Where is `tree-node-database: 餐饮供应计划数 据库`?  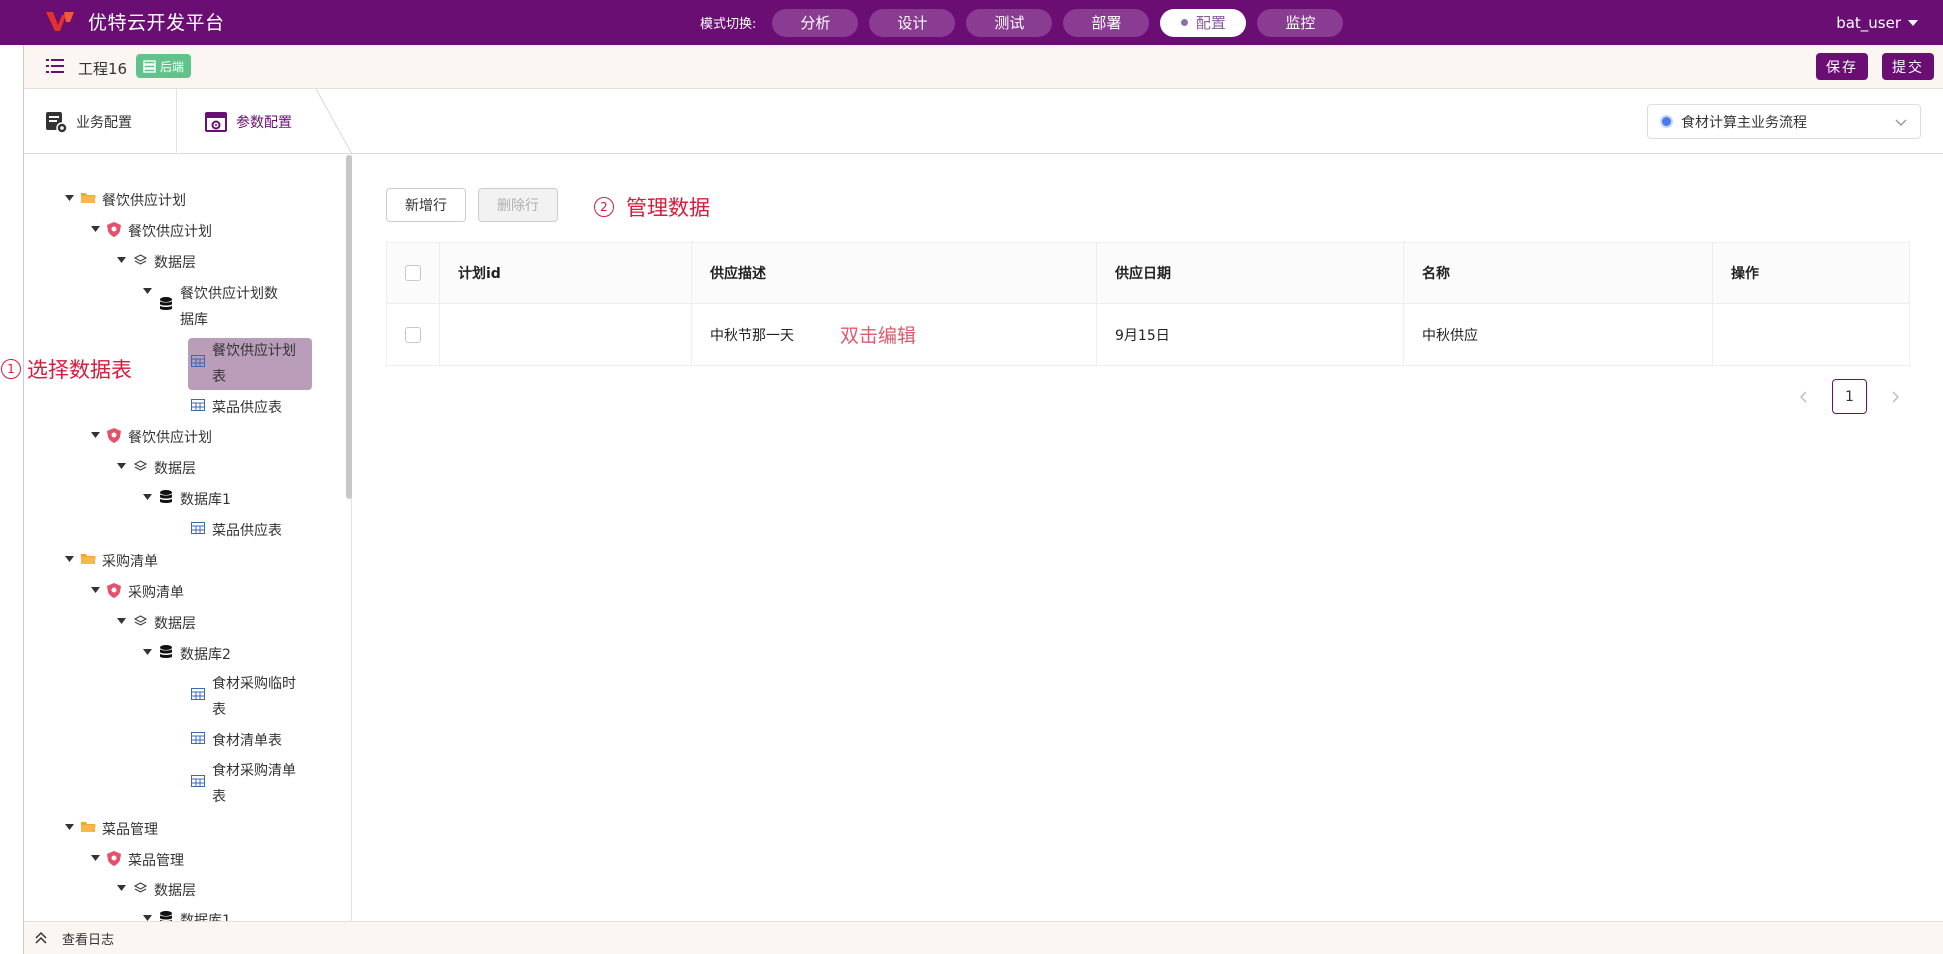
tree-node-database: 餐饮供应计划数 据库 is located at coordinates (246, 307).